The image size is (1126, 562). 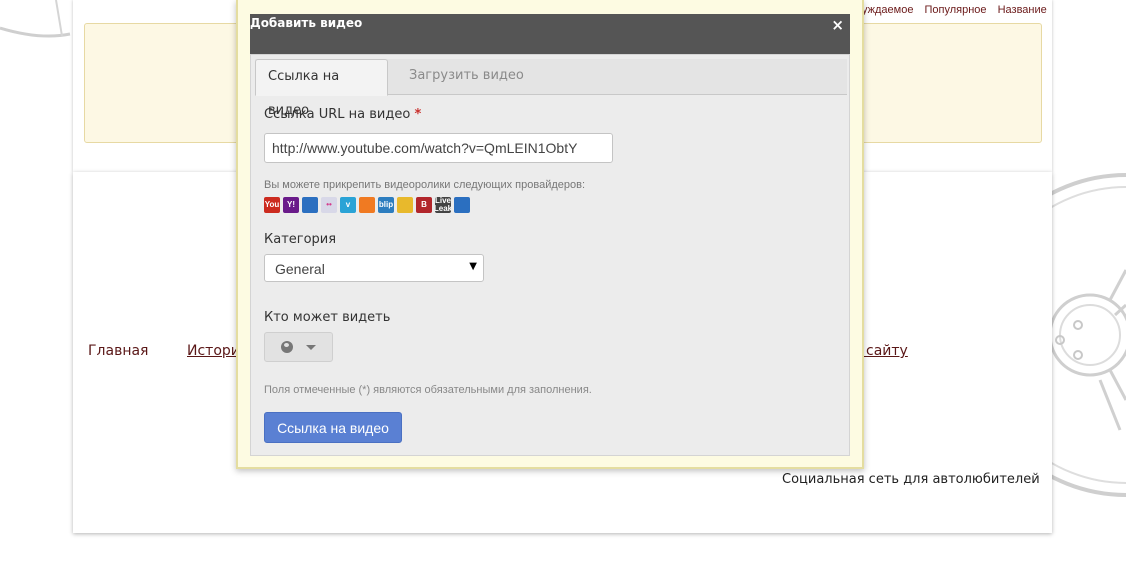 What do you see at coordinates (466, 77) in the screenshot?
I see `tab-upload-video: Загрузить видео` at bounding box center [466, 77].